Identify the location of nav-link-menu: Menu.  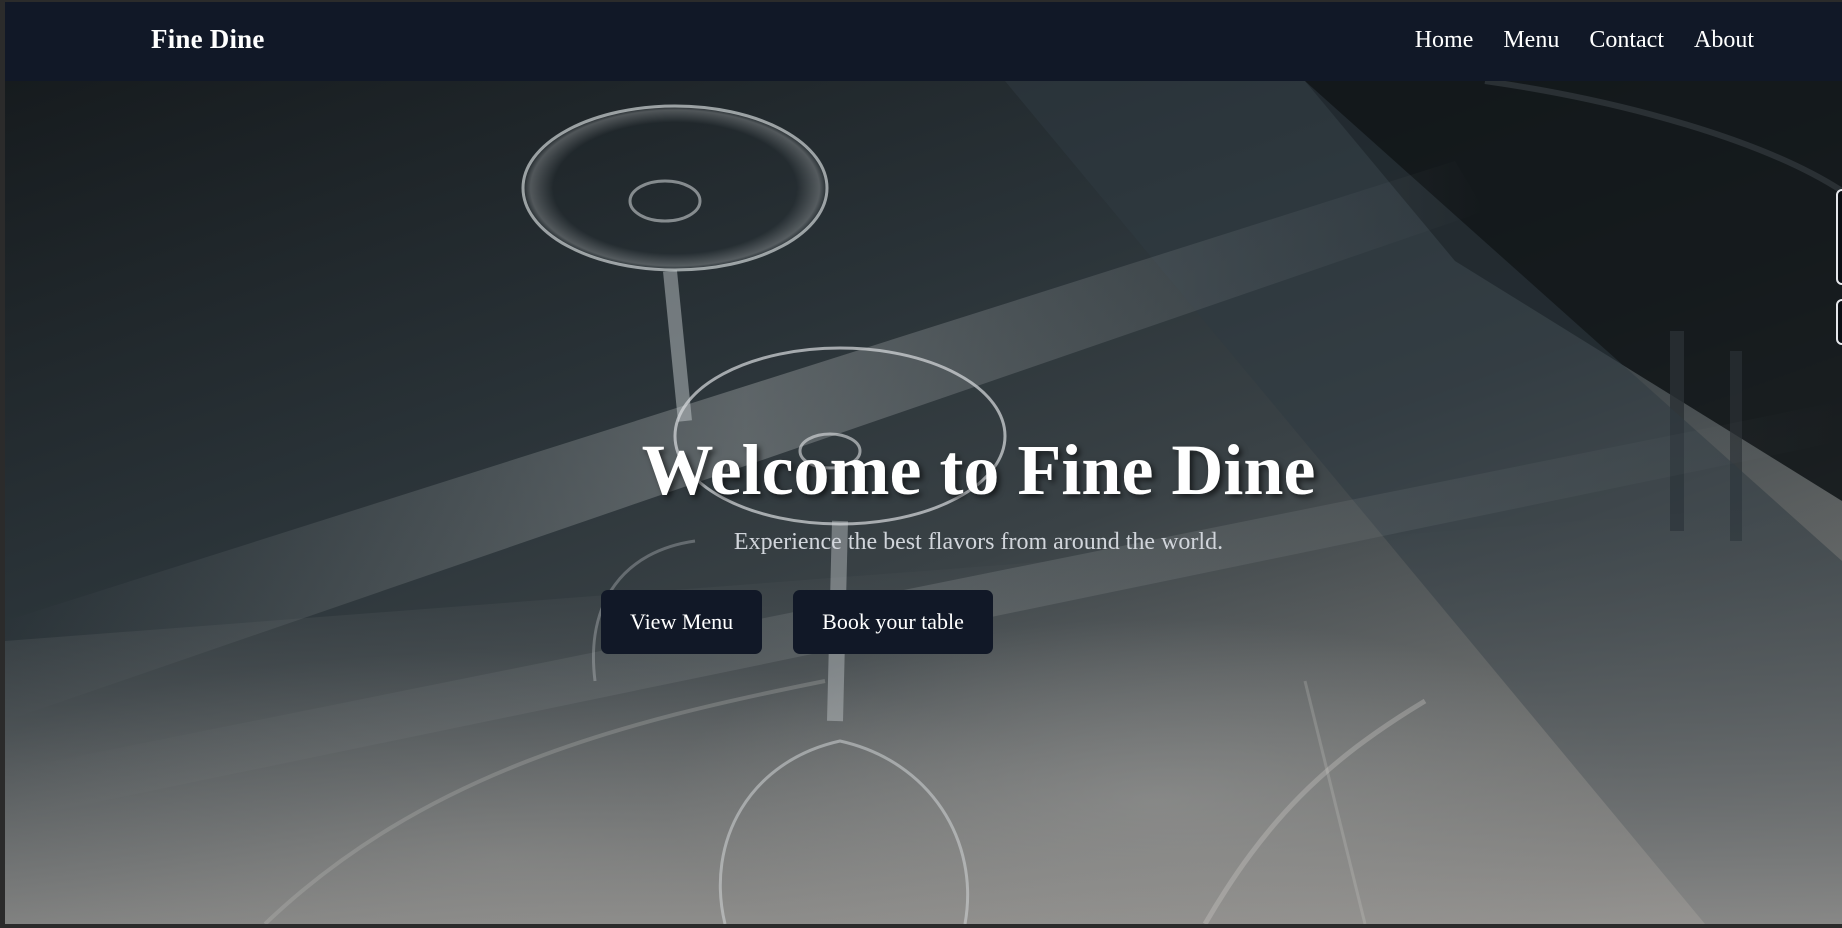
(1531, 40).